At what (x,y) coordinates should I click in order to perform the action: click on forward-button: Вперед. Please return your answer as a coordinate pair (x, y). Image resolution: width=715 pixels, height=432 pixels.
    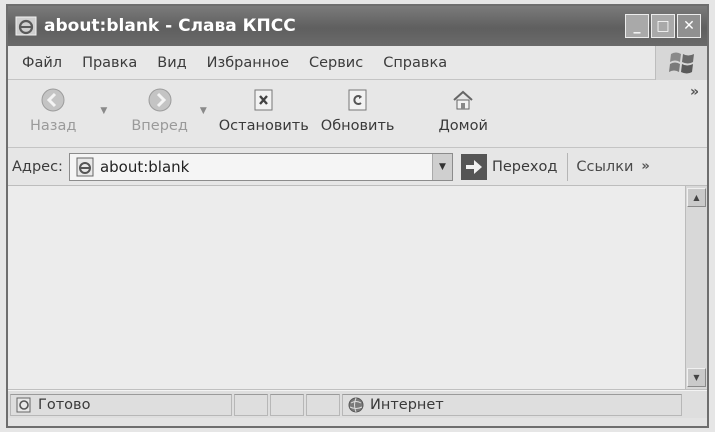
    Looking at the image, I should click on (159, 110).